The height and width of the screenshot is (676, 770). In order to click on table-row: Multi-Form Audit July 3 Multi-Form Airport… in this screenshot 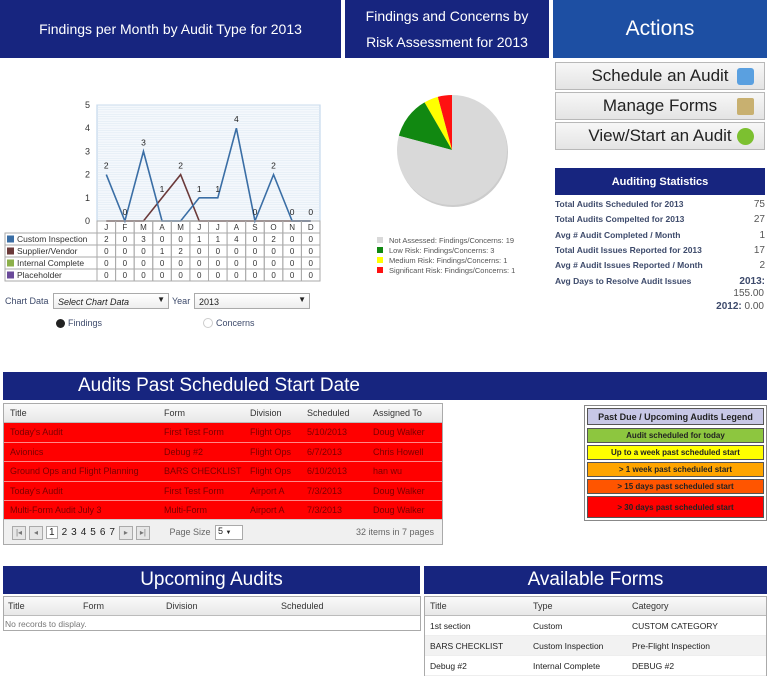, I will do `click(223, 511)`.